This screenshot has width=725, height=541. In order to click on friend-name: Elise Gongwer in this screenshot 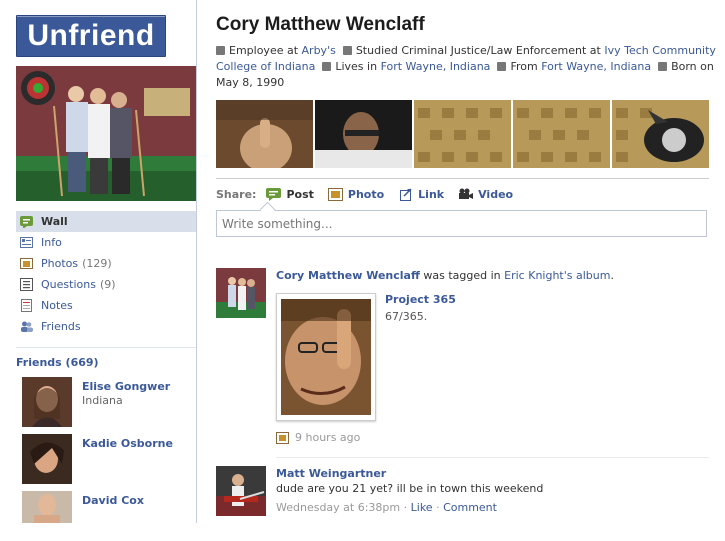, I will do `click(126, 386)`.